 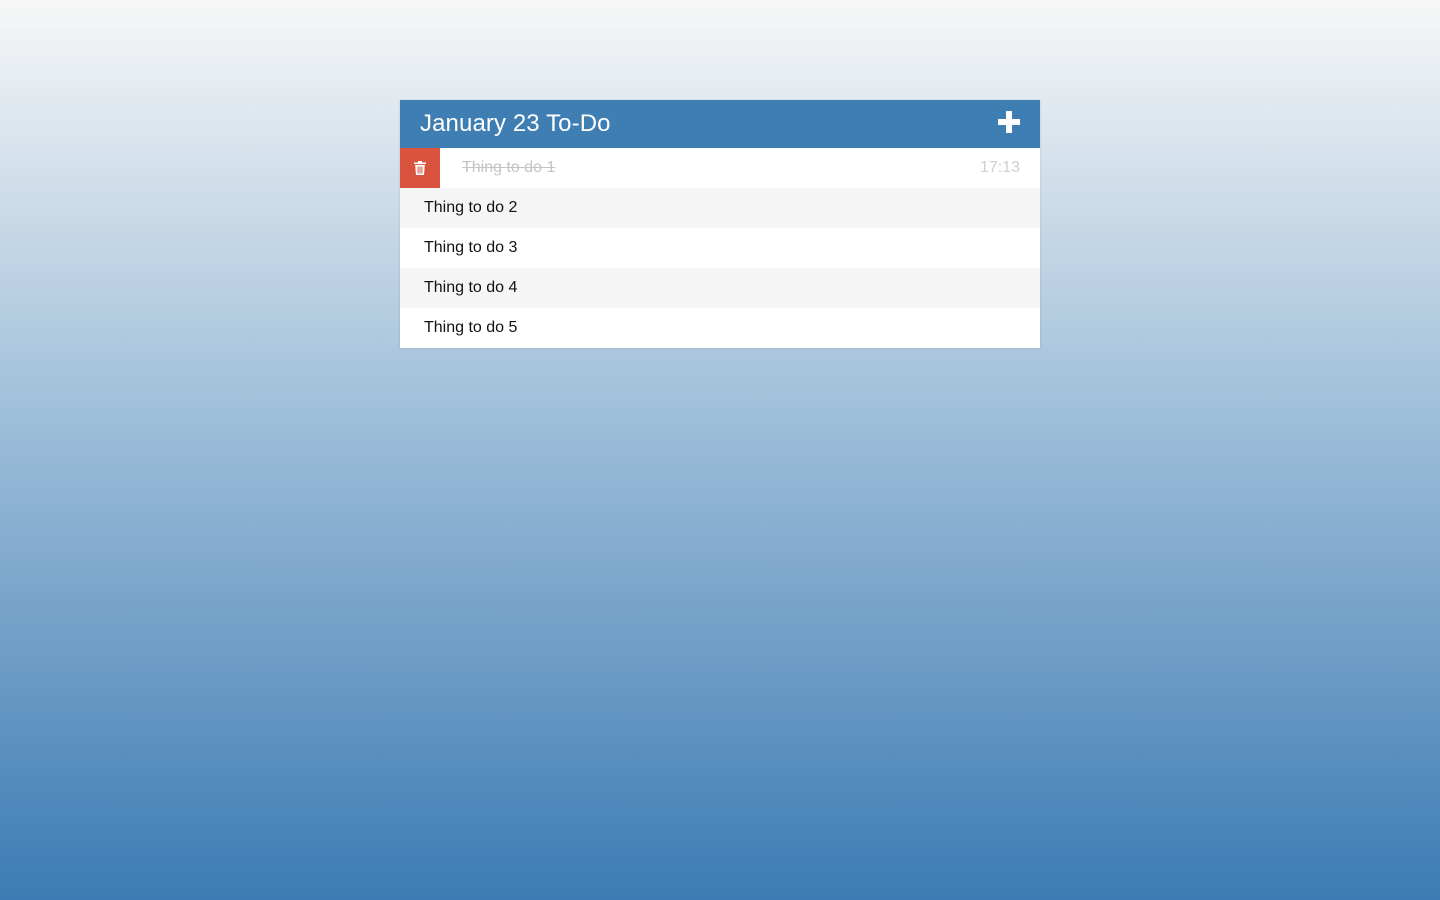 I want to click on delete-button, so click(x=420, y=168).